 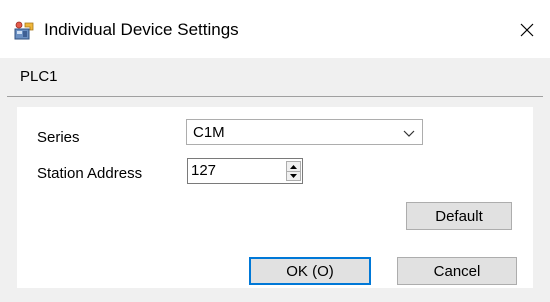 I want to click on triangle-down-icon, so click(x=293, y=175).